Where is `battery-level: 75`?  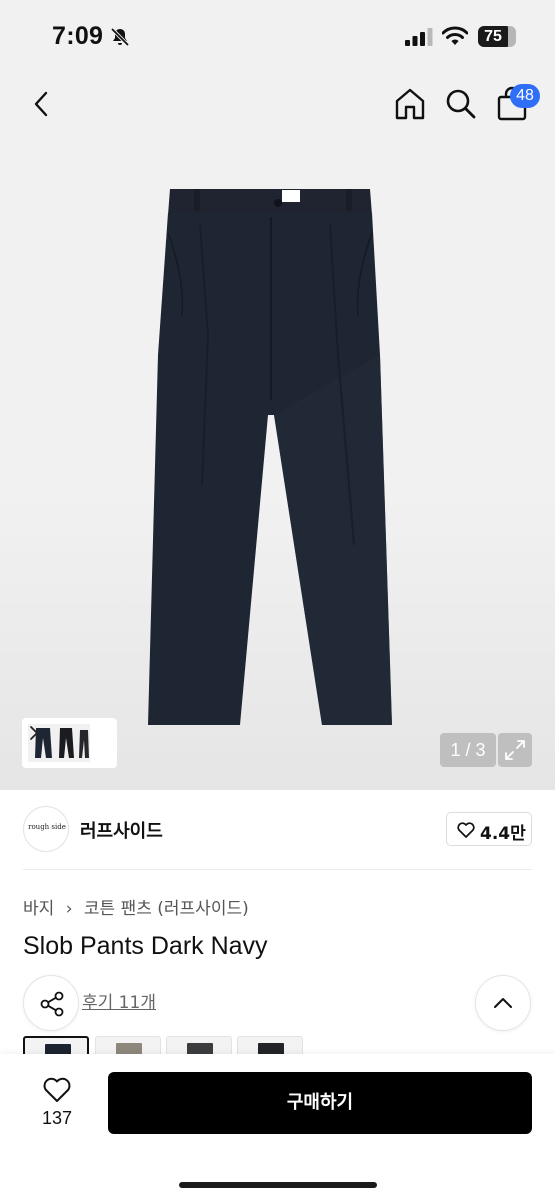 battery-level: 75 is located at coordinates (493, 36).